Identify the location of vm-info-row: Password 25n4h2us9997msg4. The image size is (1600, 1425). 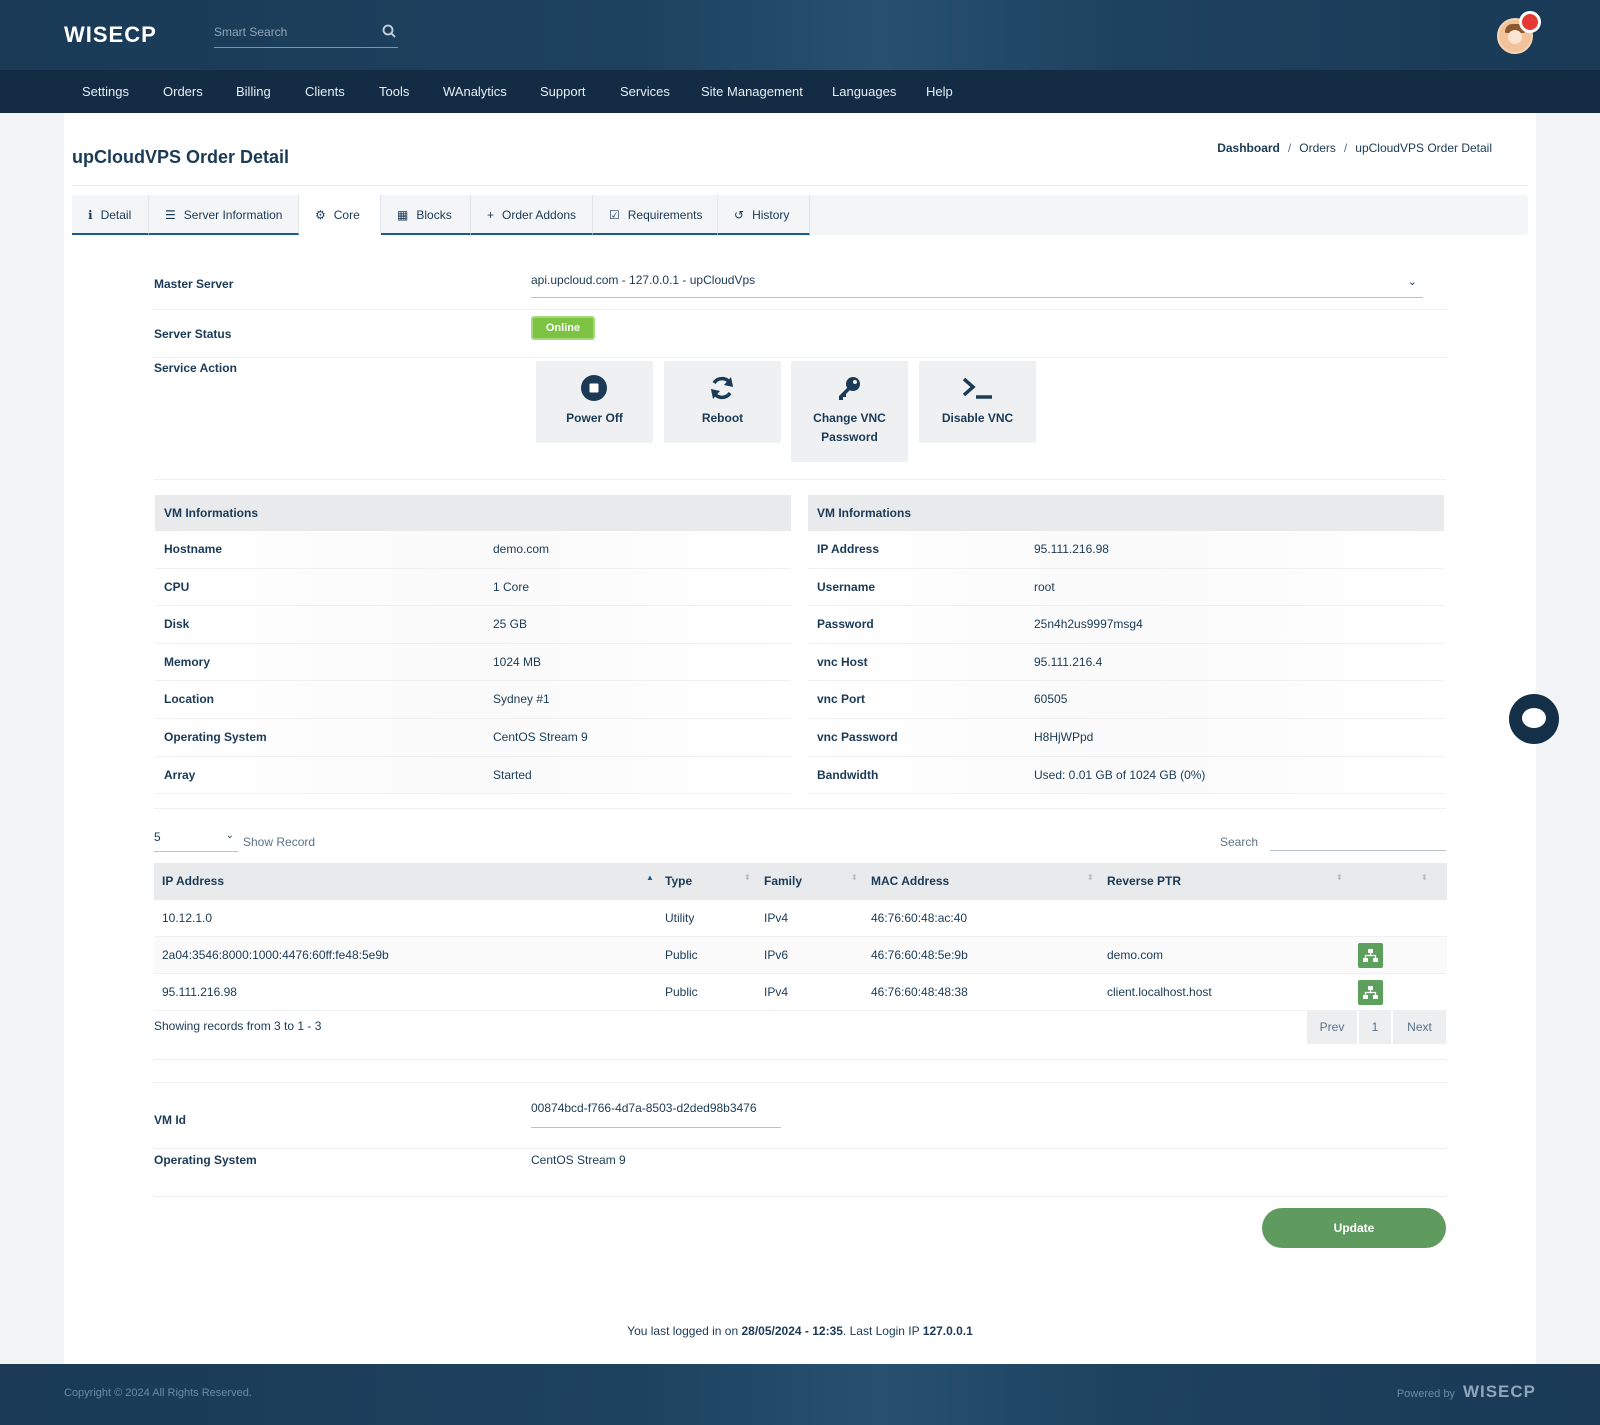
(1126, 625).